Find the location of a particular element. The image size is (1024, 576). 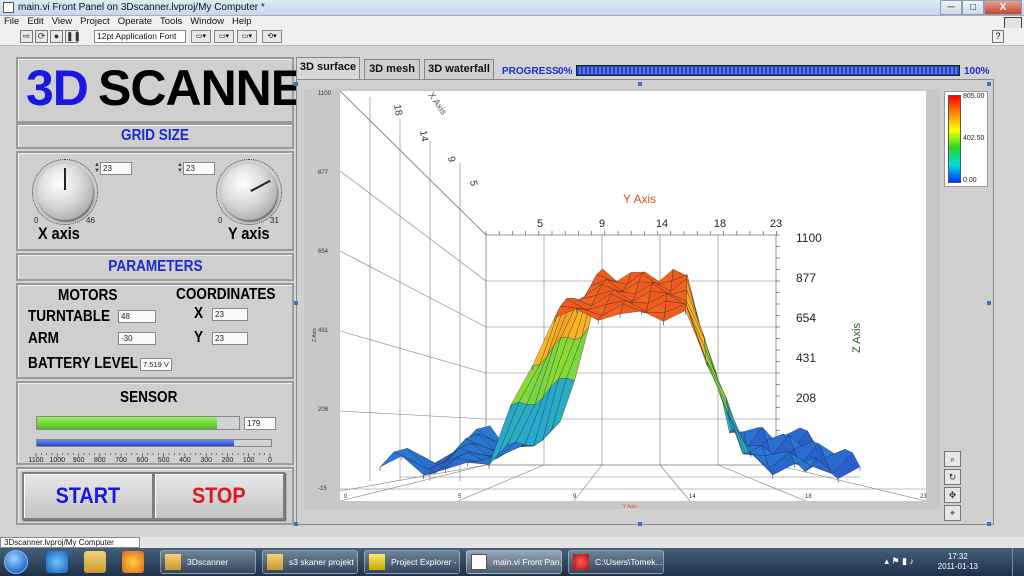

battery-label: BATTERY LEVEL is located at coordinates (83, 363).